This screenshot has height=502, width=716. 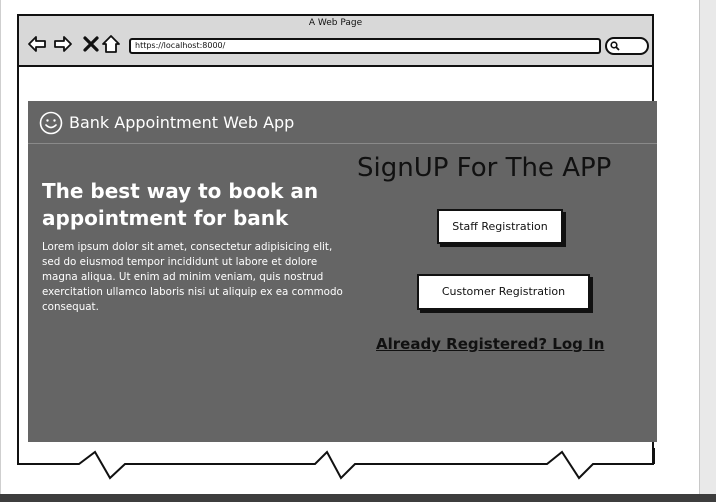 What do you see at coordinates (182, 122) in the screenshot?
I see `app-title: Bank Appointment Web App` at bounding box center [182, 122].